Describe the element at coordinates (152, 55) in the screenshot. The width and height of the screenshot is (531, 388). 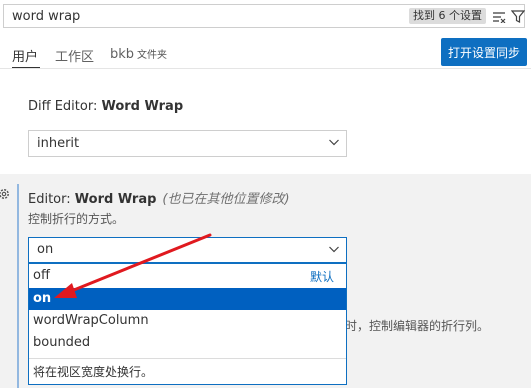
I see `tab-folder-sublabel: 文件夹` at that location.